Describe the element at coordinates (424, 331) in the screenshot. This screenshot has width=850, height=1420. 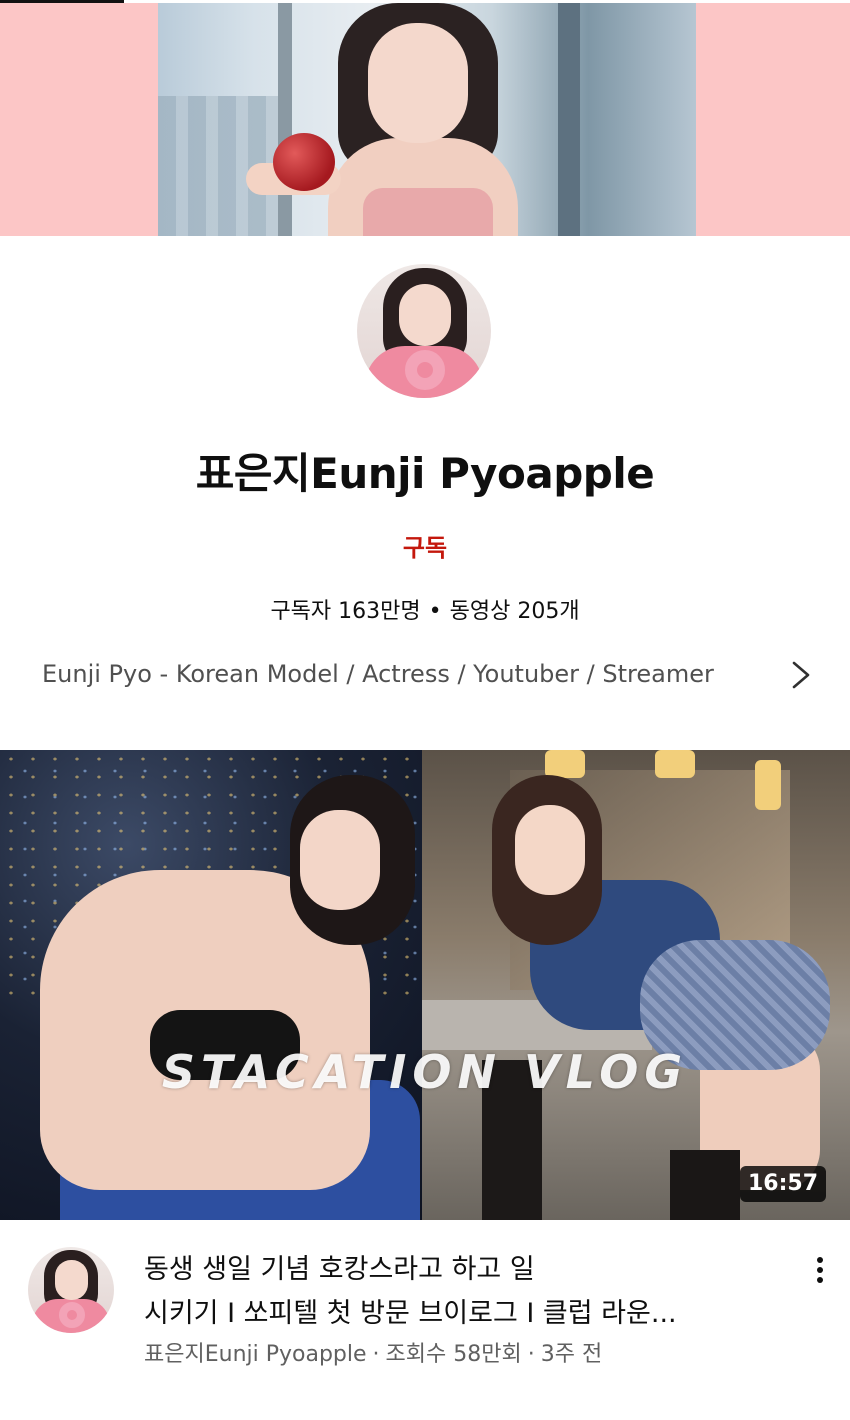
I see `channel-avatar` at that location.